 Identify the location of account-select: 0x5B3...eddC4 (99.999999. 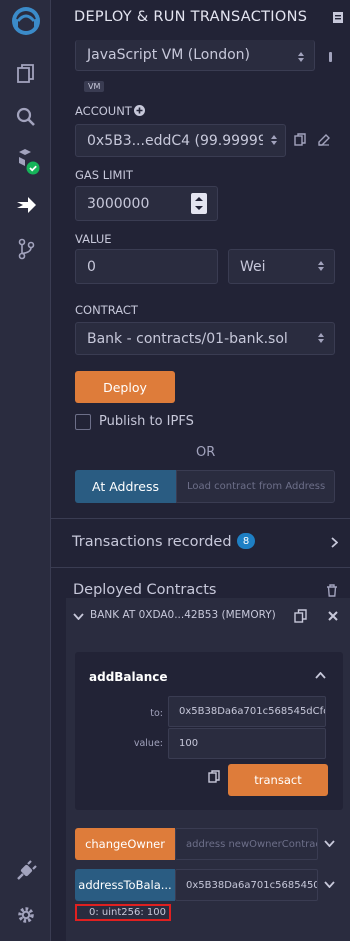
(180, 140).